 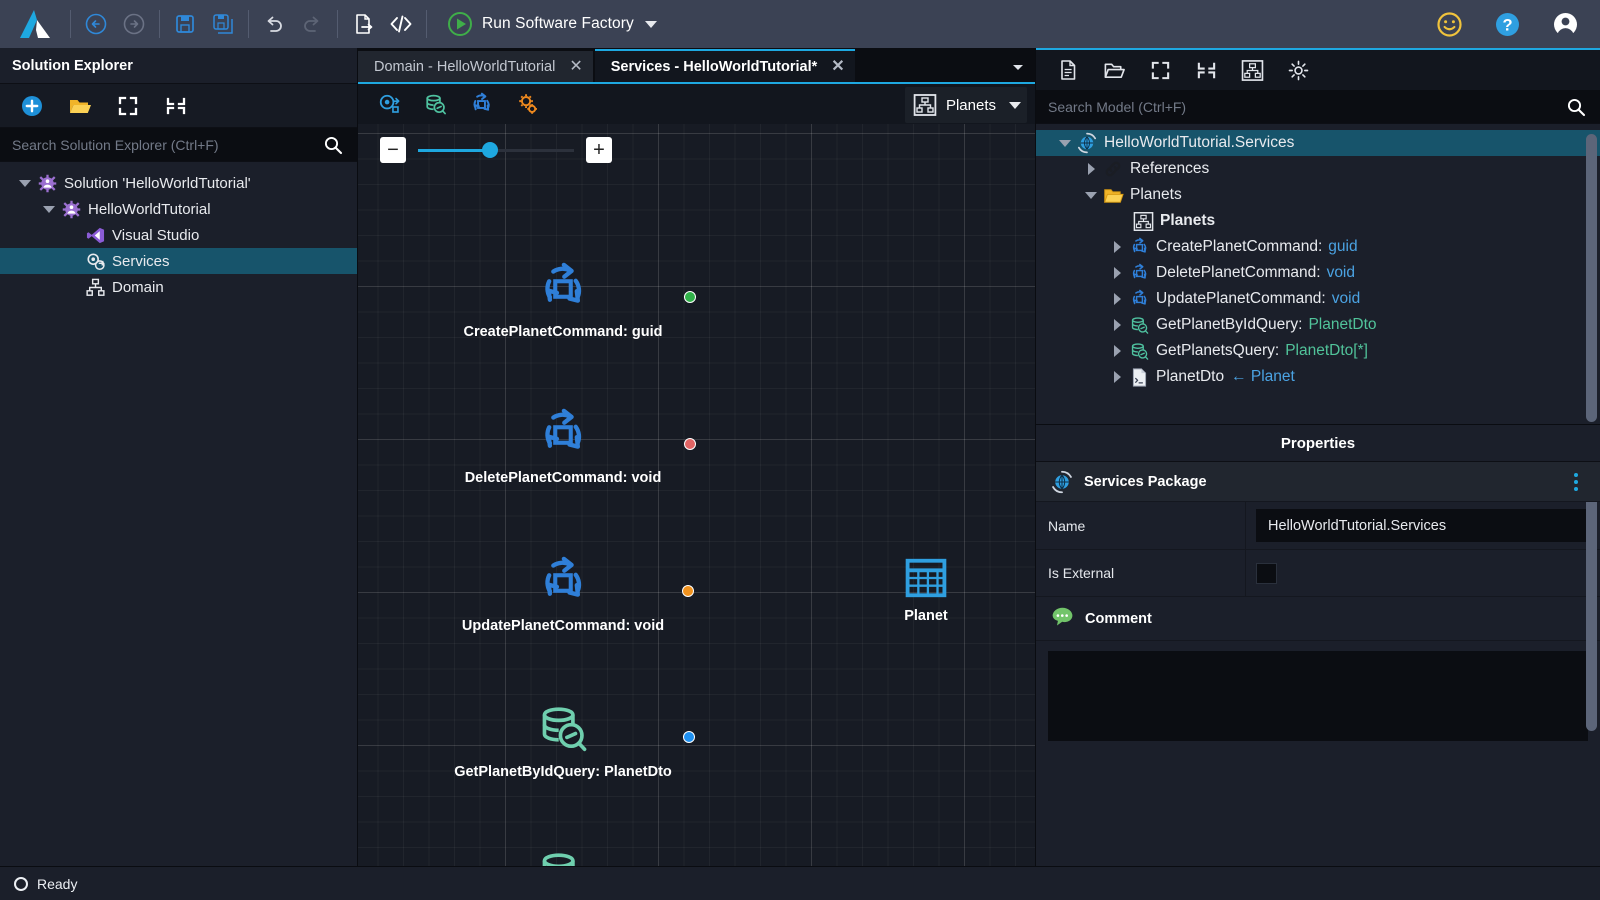 I want to click on solution-tree-item-label: Domain, so click(x=138, y=287).